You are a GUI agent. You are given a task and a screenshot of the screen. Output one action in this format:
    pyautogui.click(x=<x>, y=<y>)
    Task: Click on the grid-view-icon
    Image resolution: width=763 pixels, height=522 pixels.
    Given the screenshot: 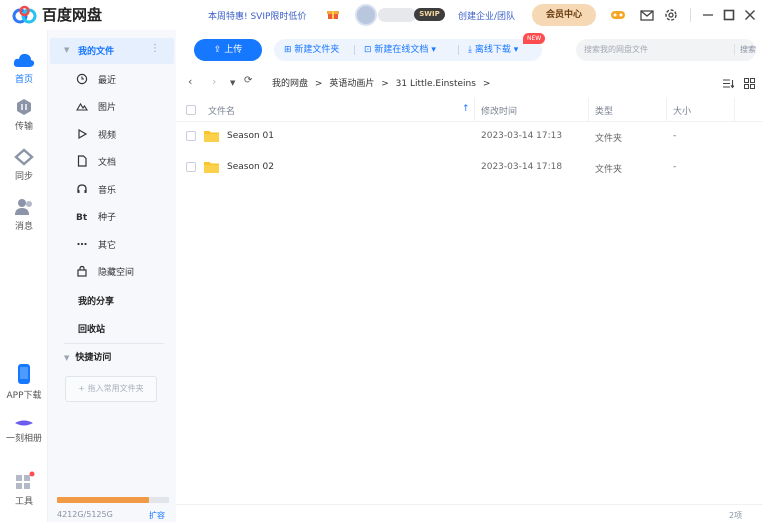 What is the action you would take?
    pyautogui.click(x=749, y=83)
    